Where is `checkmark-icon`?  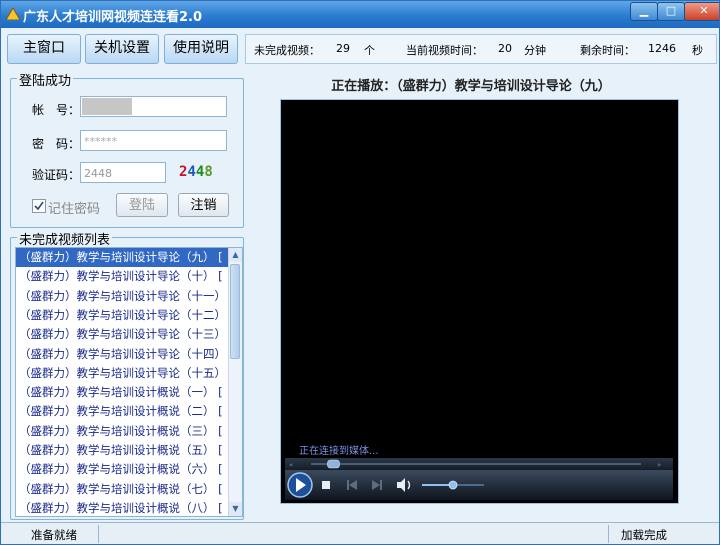 checkmark-icon is located at coordinates (39, 206).